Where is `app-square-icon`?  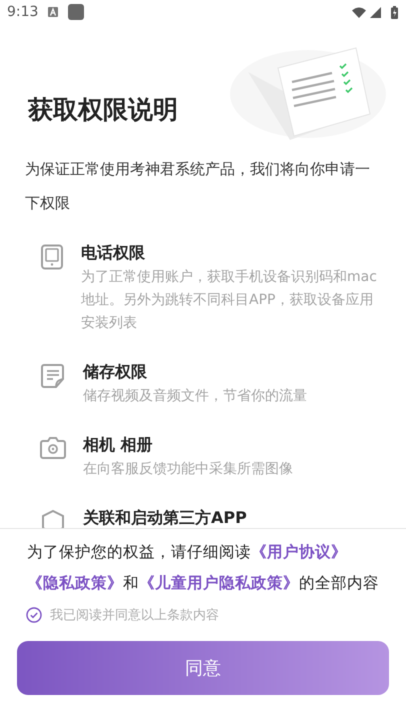 app-square-icon is located at coordinates (76, 12).